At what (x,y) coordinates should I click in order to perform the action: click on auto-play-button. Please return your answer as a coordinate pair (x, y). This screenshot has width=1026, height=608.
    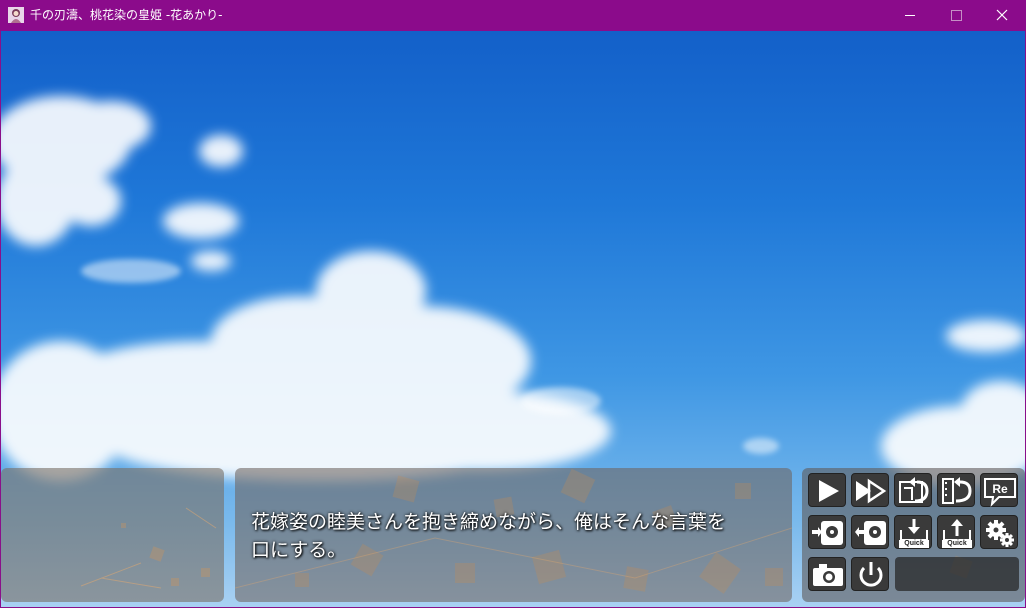
    Looking at the image, I should click on (827, 490).